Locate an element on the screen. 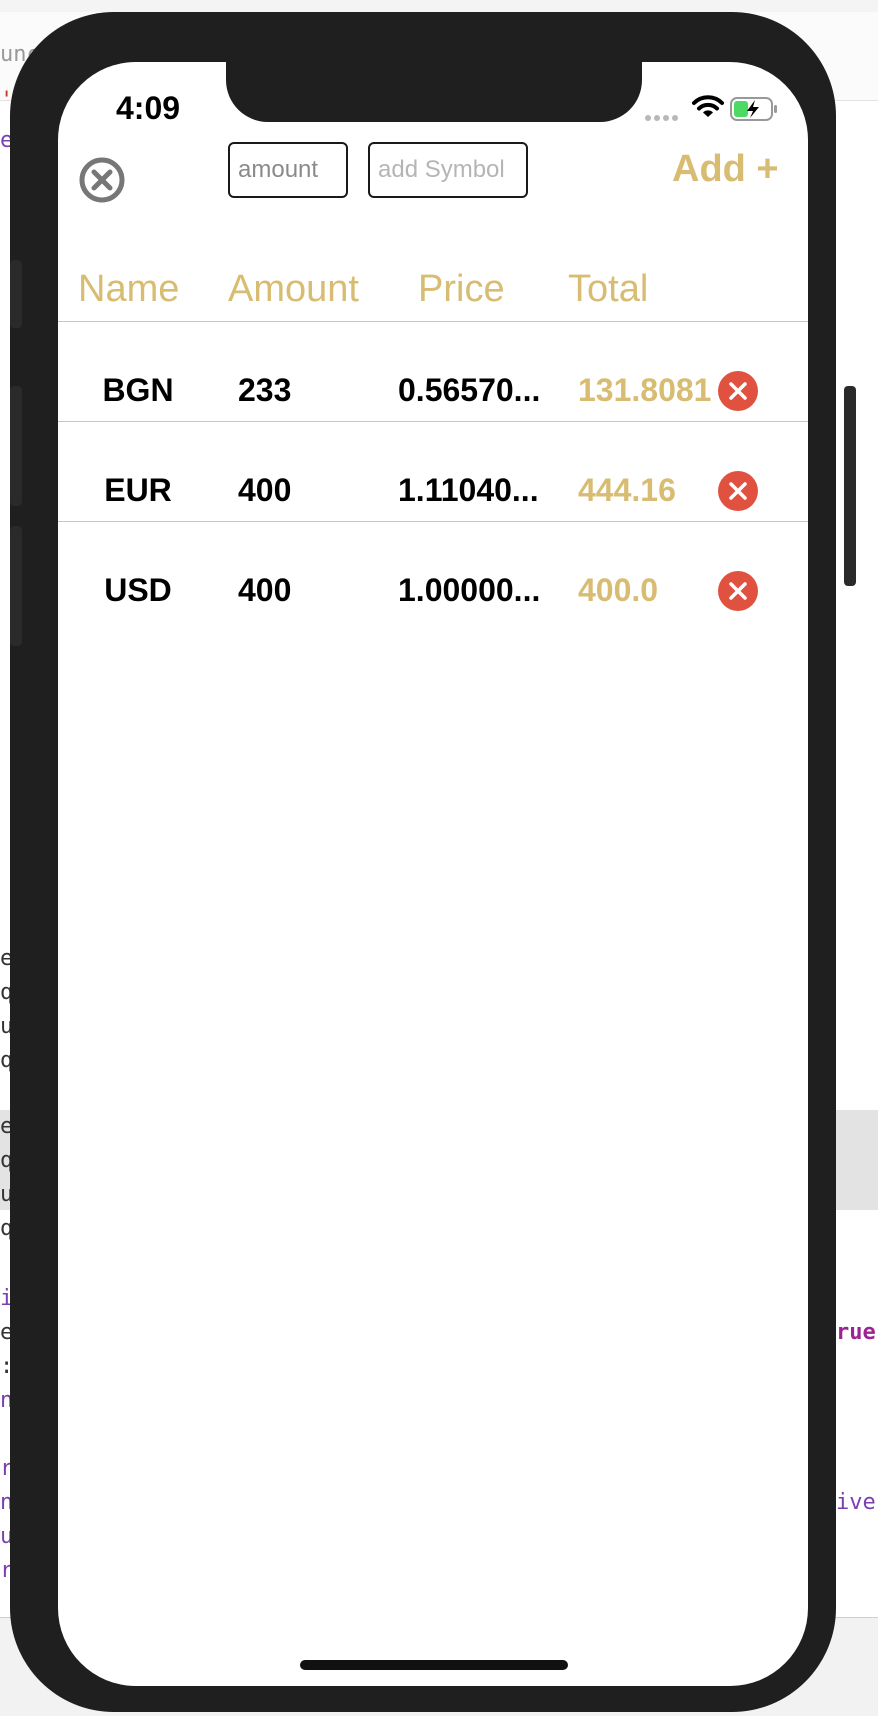 This screenshot has height=1716, width=878. table-row: BGN 233 0.56570... 131.8081 is located at coordinates (433, 372).